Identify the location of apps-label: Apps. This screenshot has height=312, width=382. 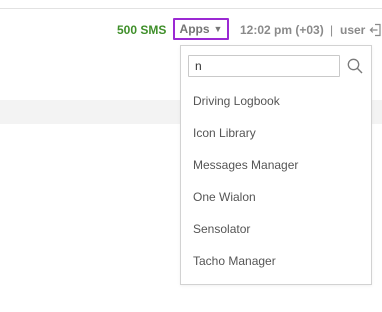
(194, 29).